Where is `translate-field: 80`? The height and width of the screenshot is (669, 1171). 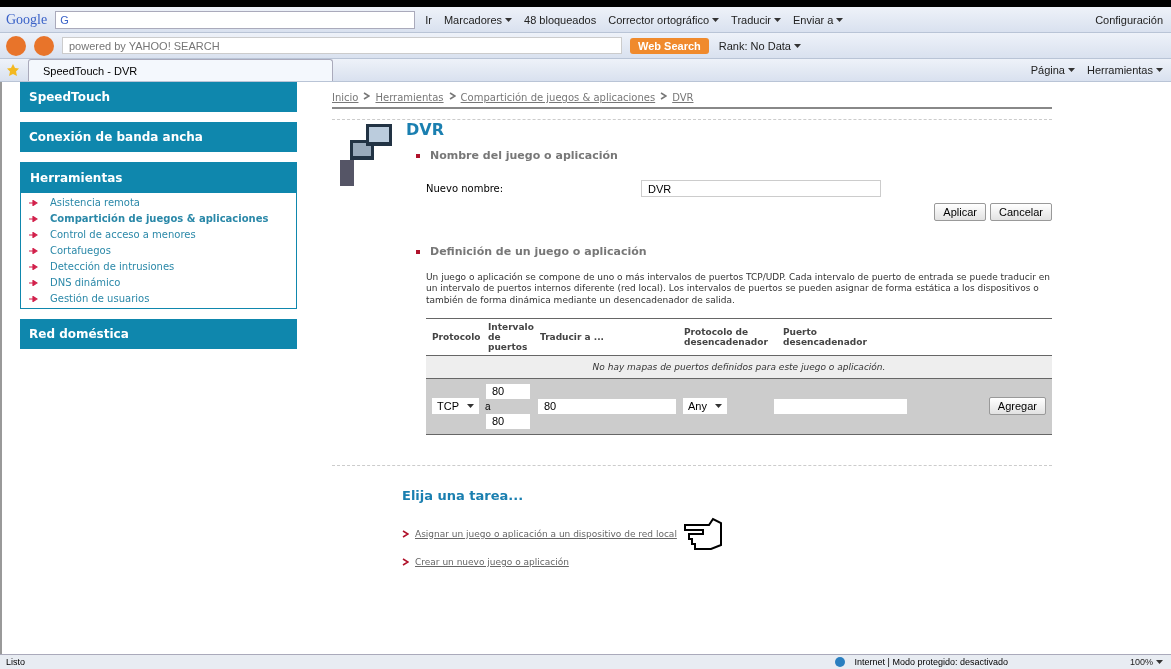
translate-field: 80 is located at coordinates (607, 406).